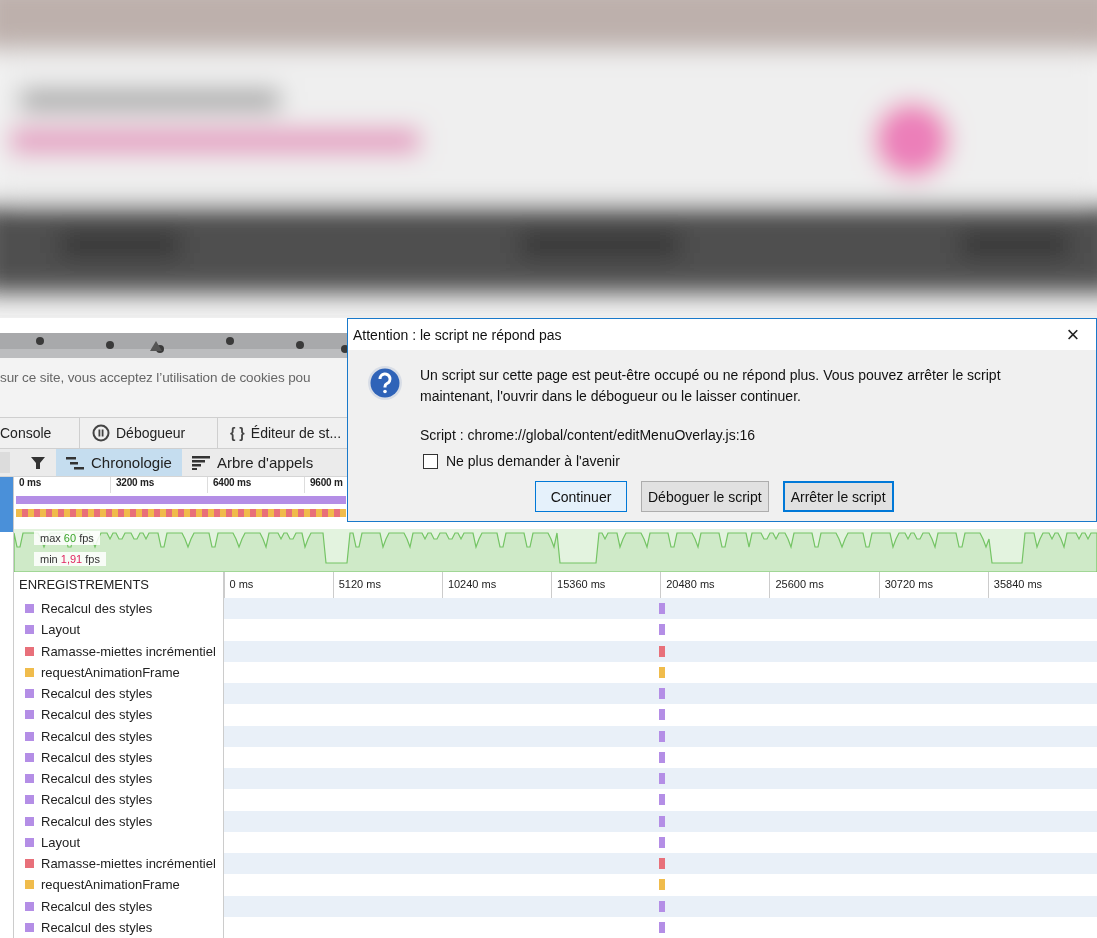  Describe the element at coordinates (252, 462) in the screenshot. I see `view-tab: Arbre d'appels` at that location.